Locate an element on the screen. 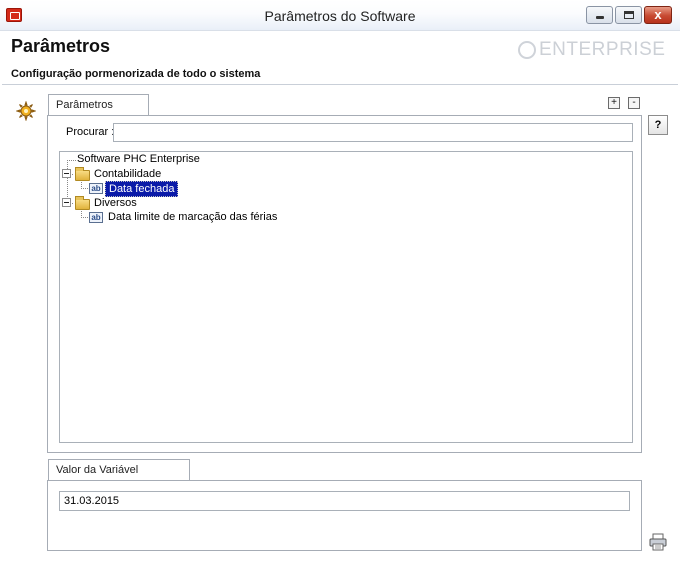 The height and width of the screenshot is (563, 680). tab-valor-variavel: Valor da Variável escolhida is located at coordinates (119, 478).